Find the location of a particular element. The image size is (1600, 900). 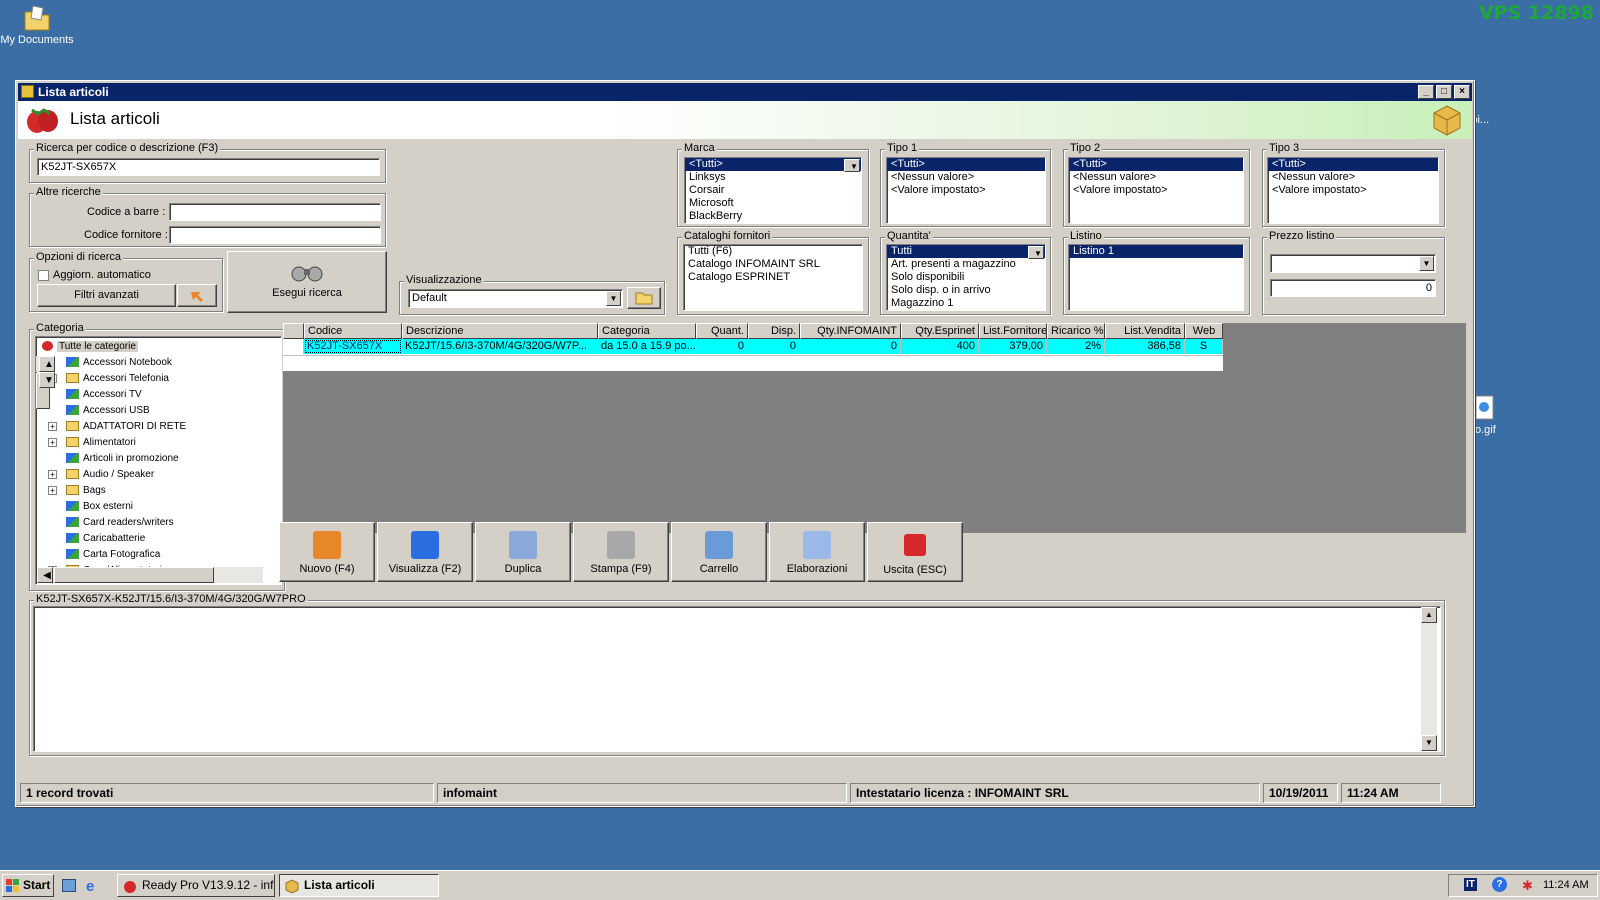

network-icon: ✱ is located at coordinates (1527, 886).